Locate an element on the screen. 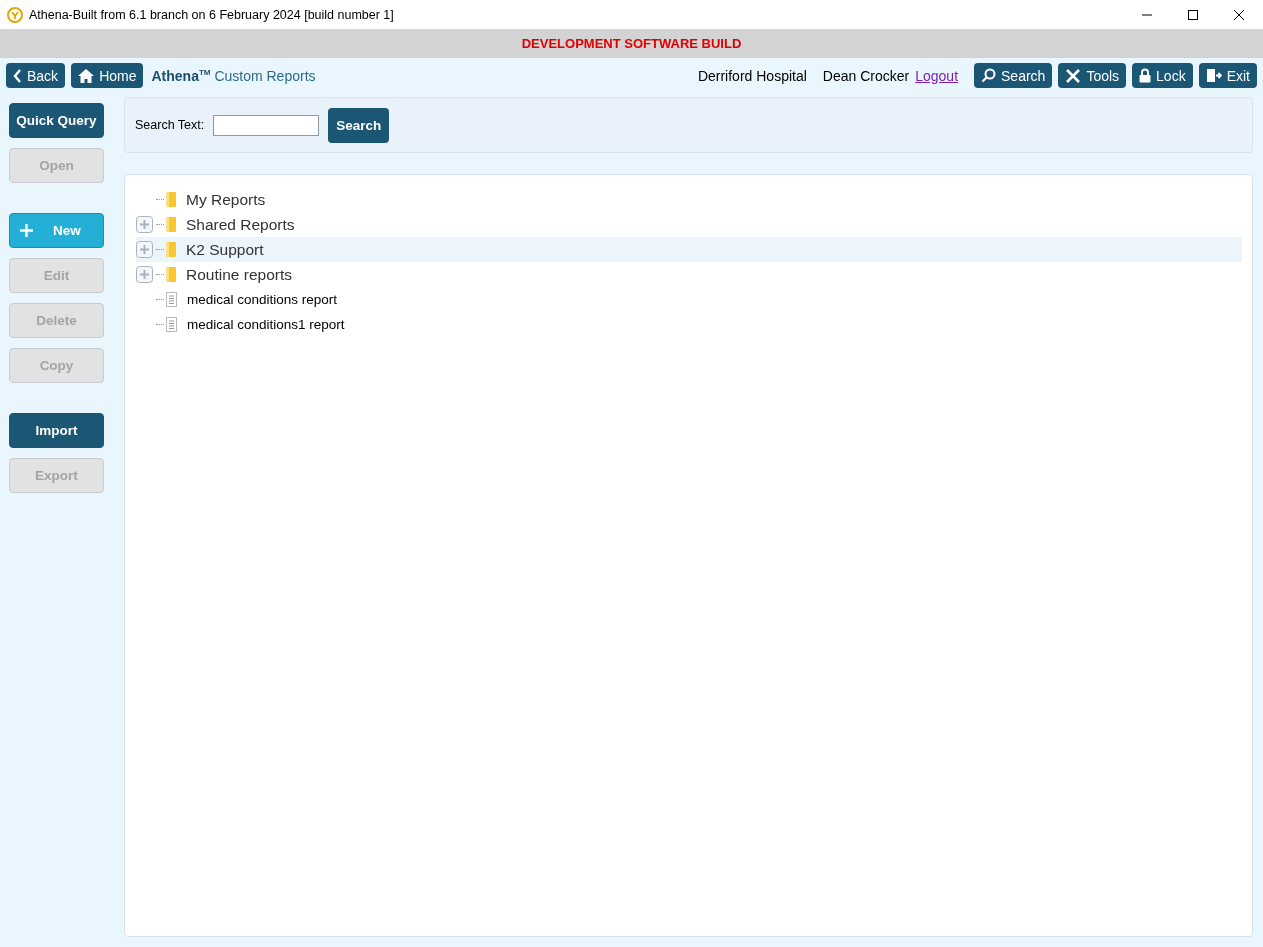  app-logo-icon is located at coordinates (15, 14).